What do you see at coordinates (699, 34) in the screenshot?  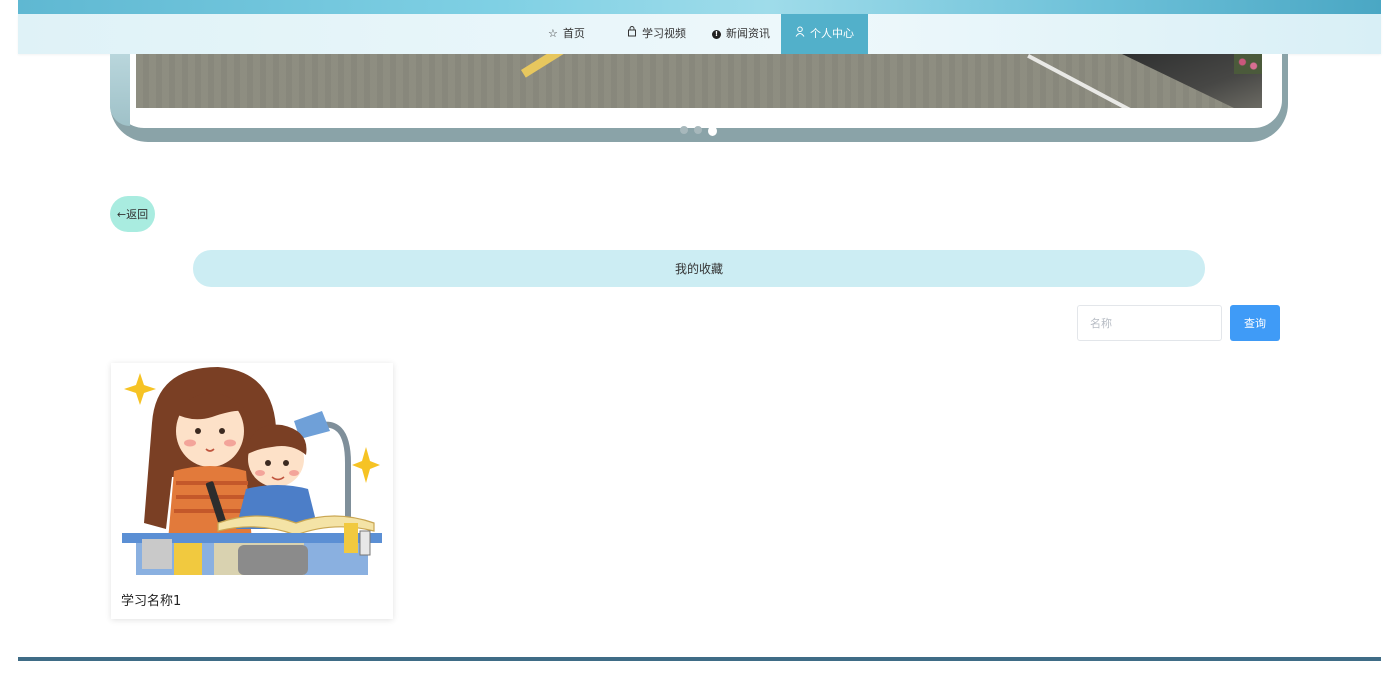 I see `top-navigation: ☆ 首页 学习视频 ! 新闻资讯 个人中心` at bounding box center [699, 34].